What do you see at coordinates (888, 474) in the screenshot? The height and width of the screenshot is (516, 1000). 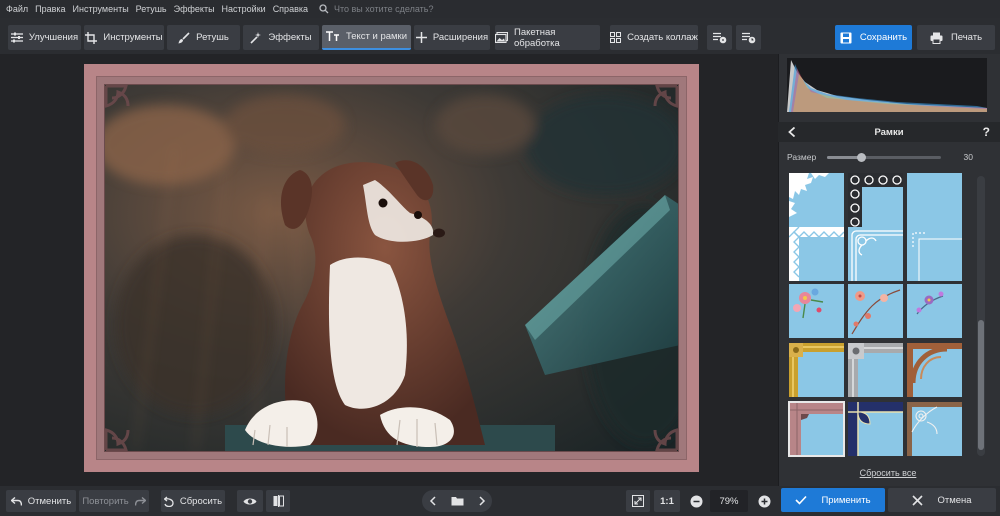 I see `reset-all-link: Сбросить все` at bounding box center [888, 474].